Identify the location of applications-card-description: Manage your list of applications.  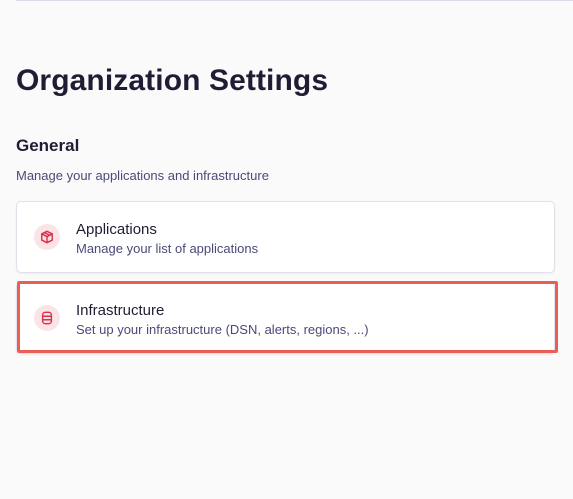
(167, 248).